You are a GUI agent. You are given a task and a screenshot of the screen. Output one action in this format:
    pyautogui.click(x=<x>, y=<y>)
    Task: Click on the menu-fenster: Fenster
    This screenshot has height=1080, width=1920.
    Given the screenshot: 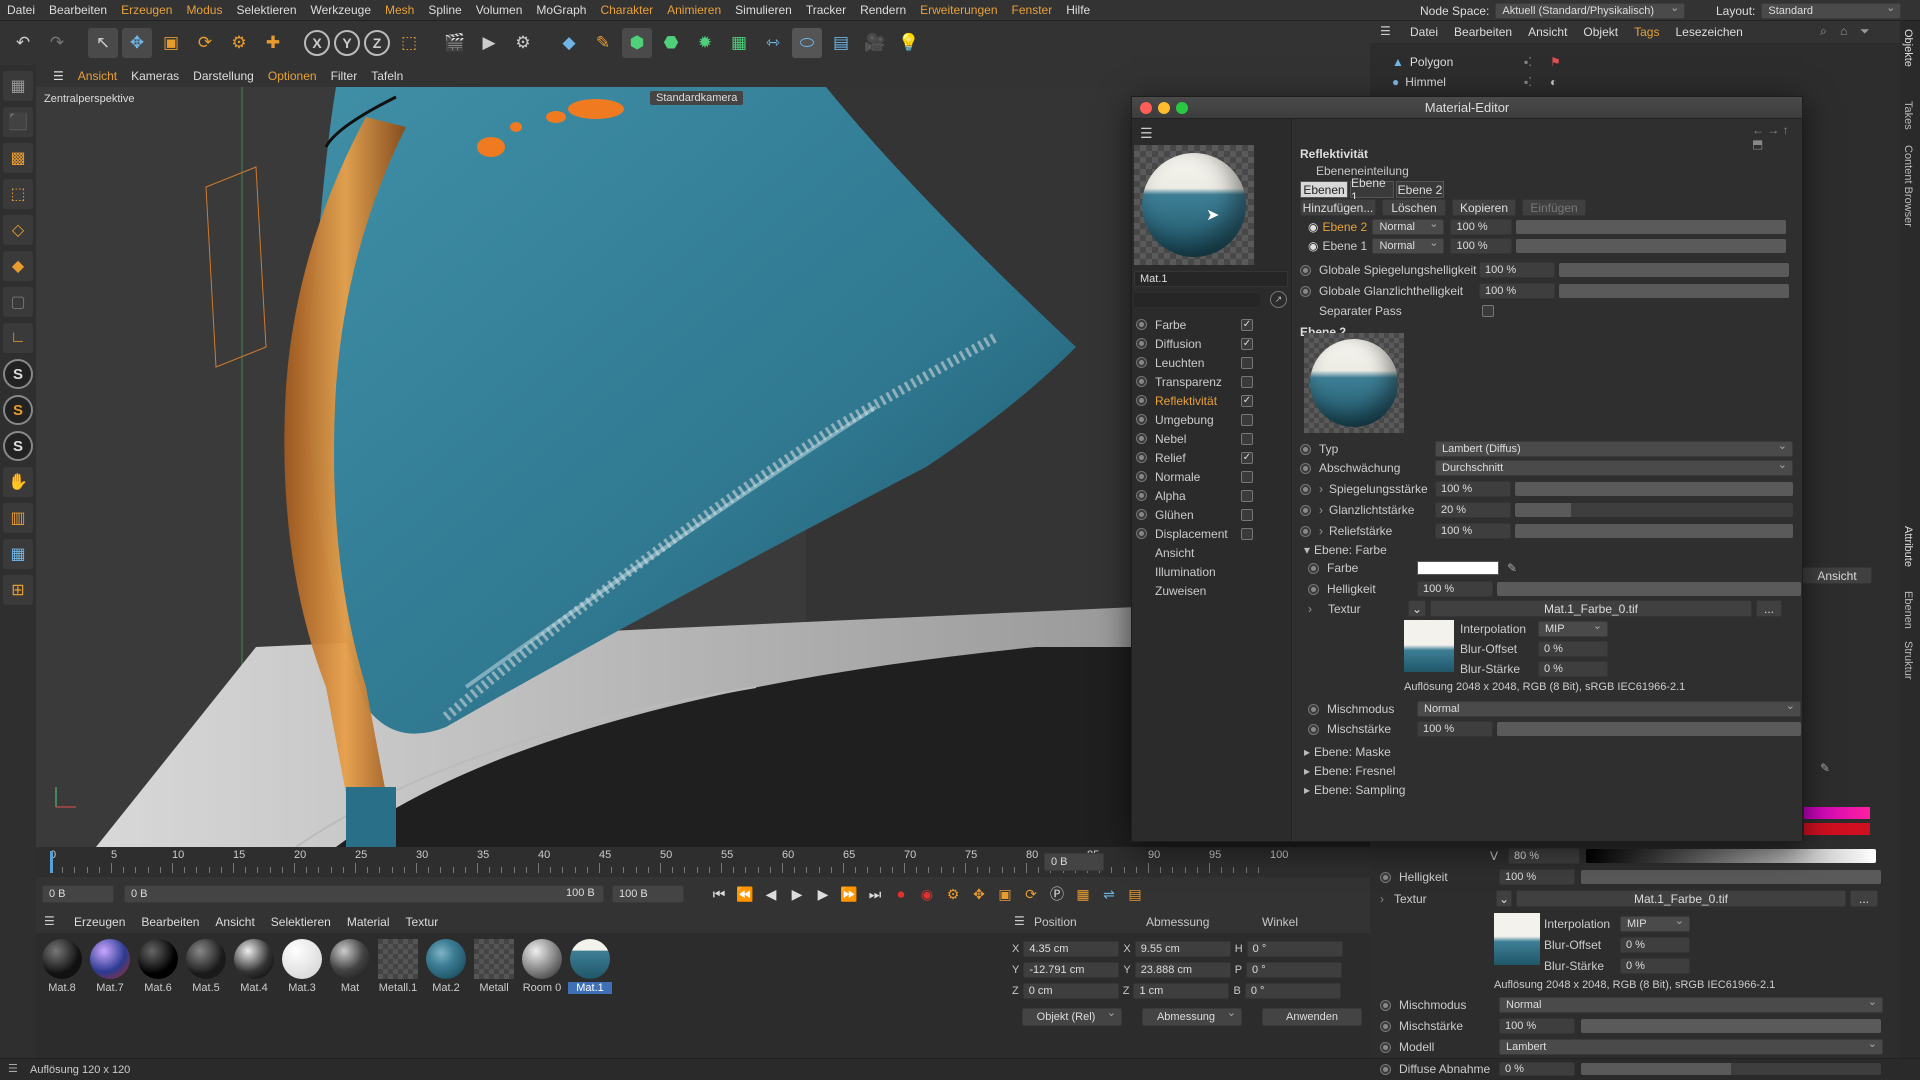 What is the action you would take?
    pyautogui.click(x=1032, y=10)
    